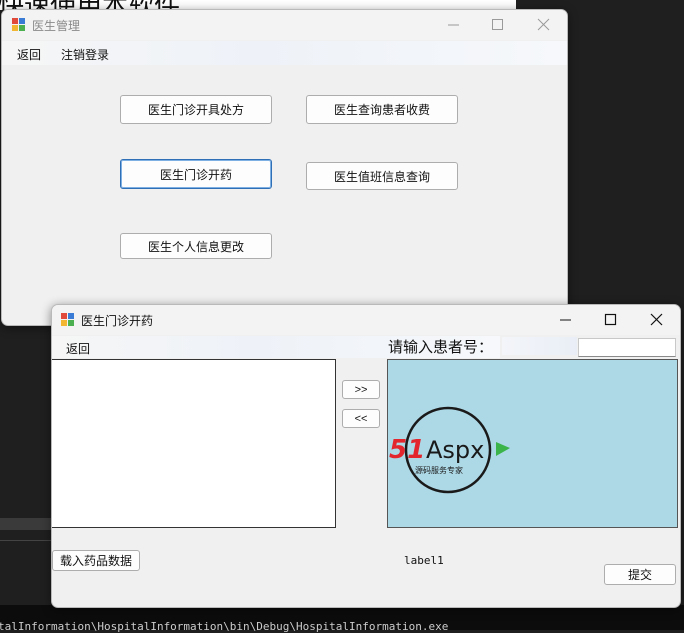  What do you see at coordinates (28, 540) in the screenshot?
I see `console-divider` at bounding box center [28, 540].